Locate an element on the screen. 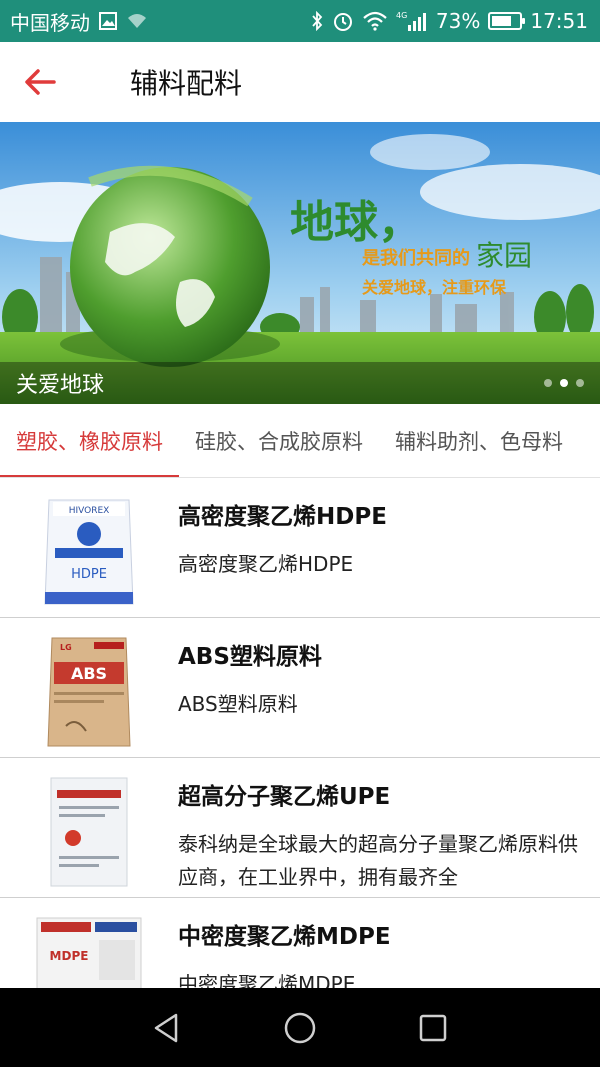  list-item: HIVOREX HDPE 高密度聚乙烯HDPE 高密度聚乙烯HDPE is located at coordinates (300, 548).